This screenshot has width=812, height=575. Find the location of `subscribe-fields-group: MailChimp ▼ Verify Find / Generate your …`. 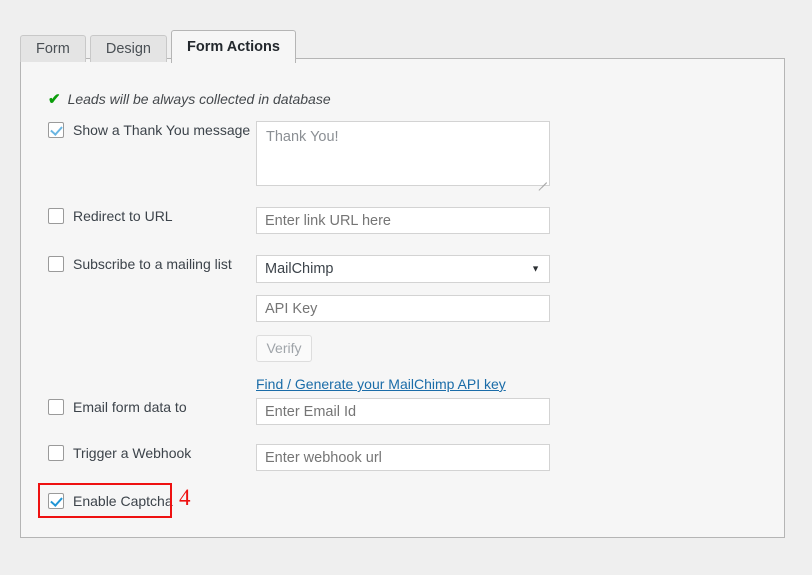

subscribe-fields-group: MailChimp ▼ Verify Find / Generate your … is located at coordinates (403, 323).